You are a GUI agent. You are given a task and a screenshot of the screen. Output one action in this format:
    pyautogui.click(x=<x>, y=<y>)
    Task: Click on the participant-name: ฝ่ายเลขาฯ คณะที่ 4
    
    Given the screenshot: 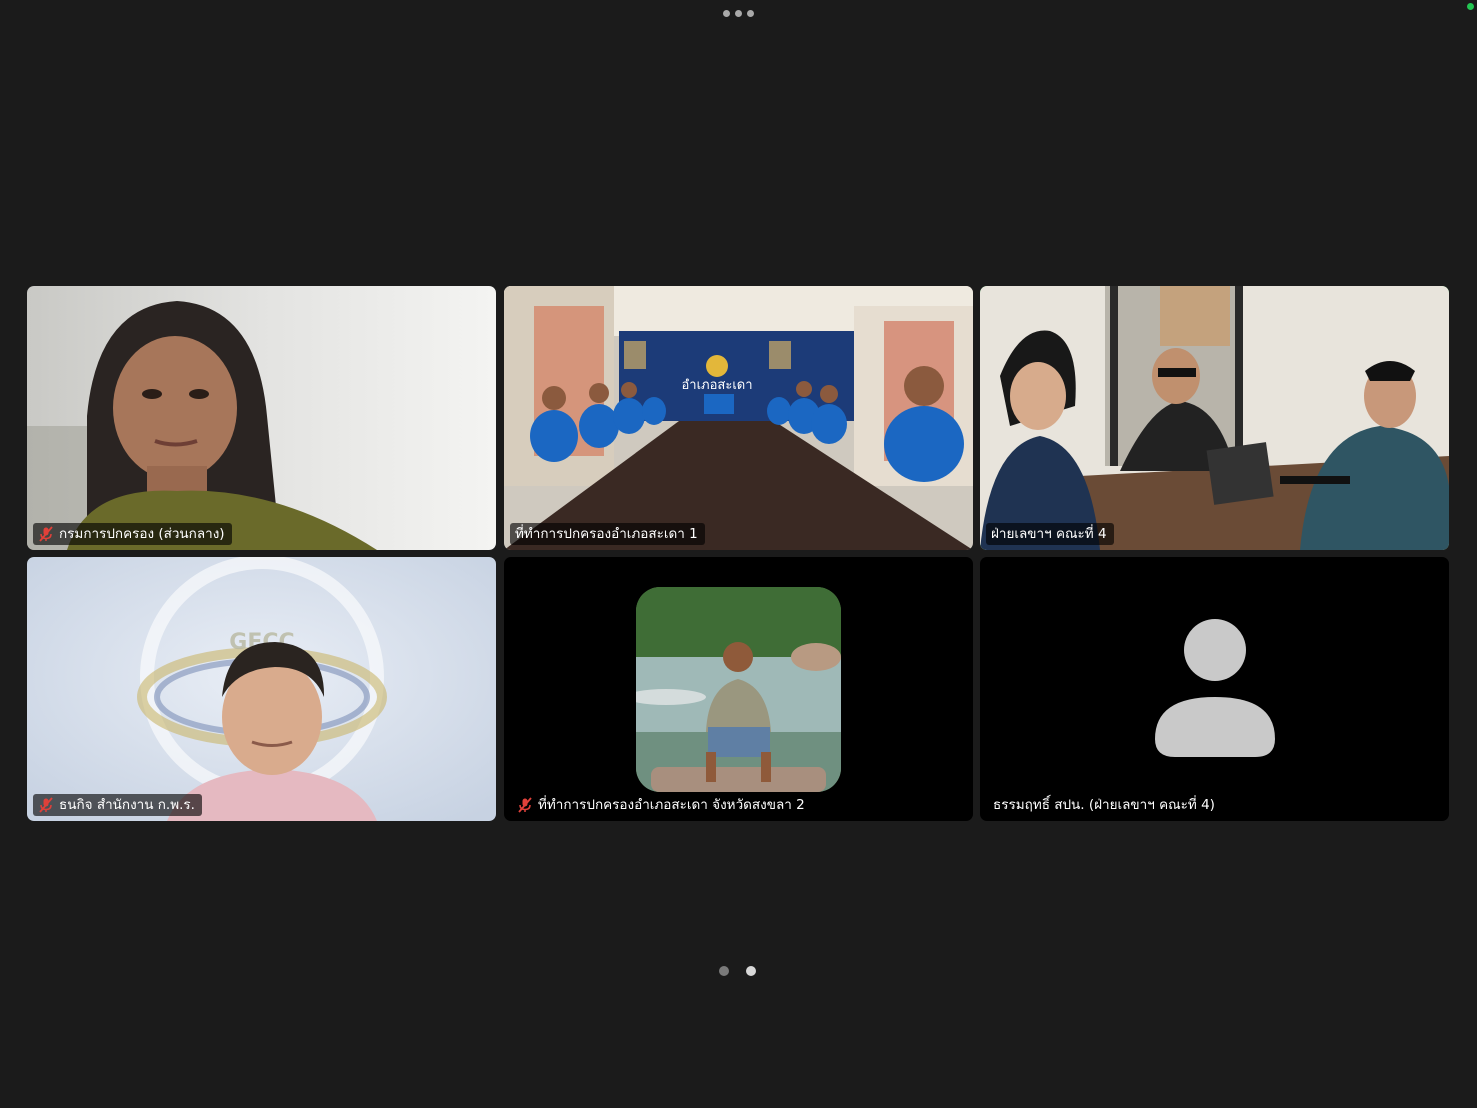 What is the action you would take?
    pyautogui.click(x=1049, y=534)
    